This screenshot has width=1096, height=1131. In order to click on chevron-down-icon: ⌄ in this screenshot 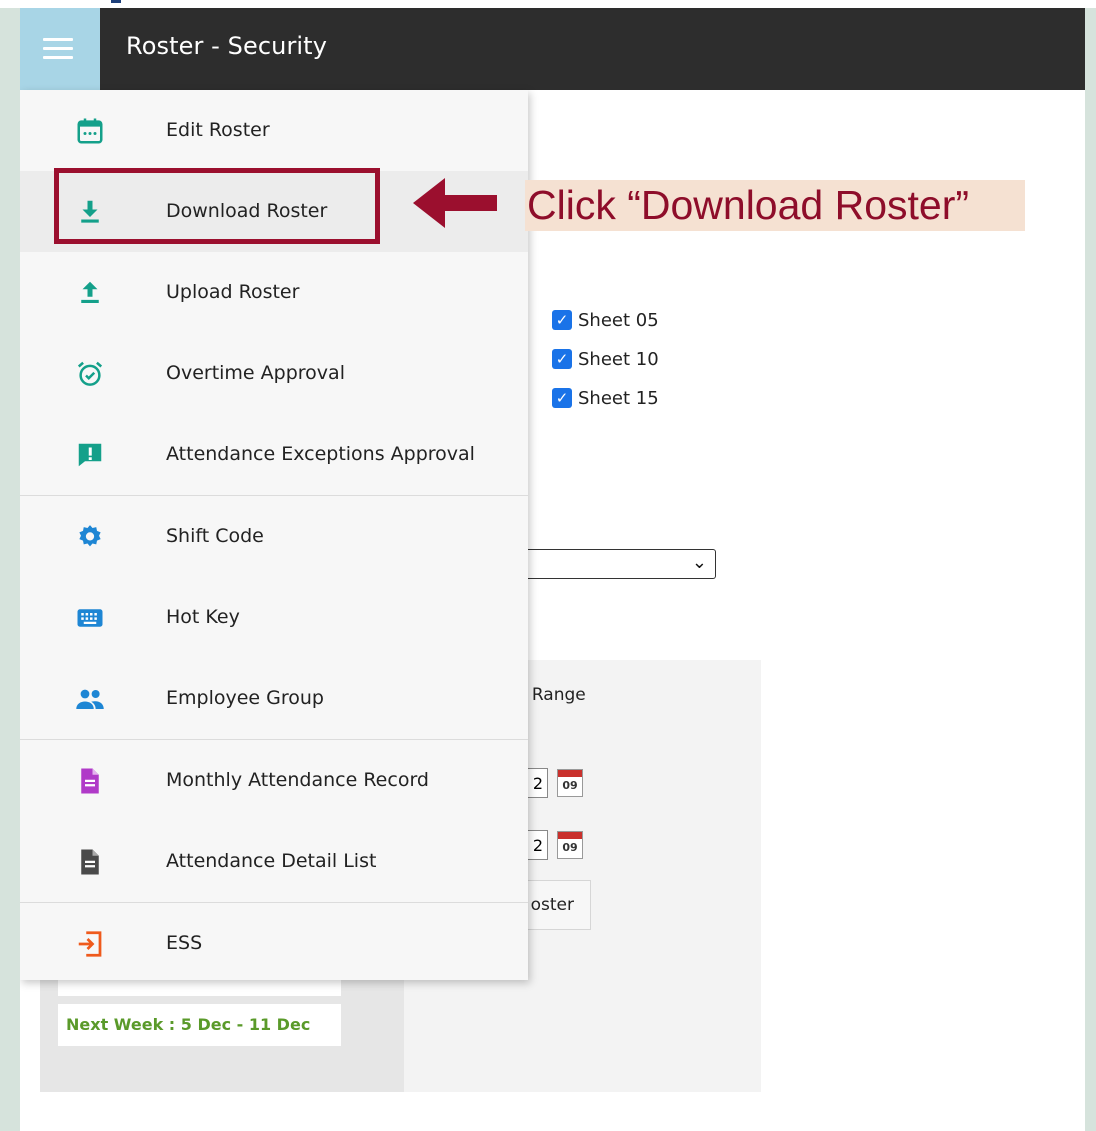, I will do `click(699, 562)`.